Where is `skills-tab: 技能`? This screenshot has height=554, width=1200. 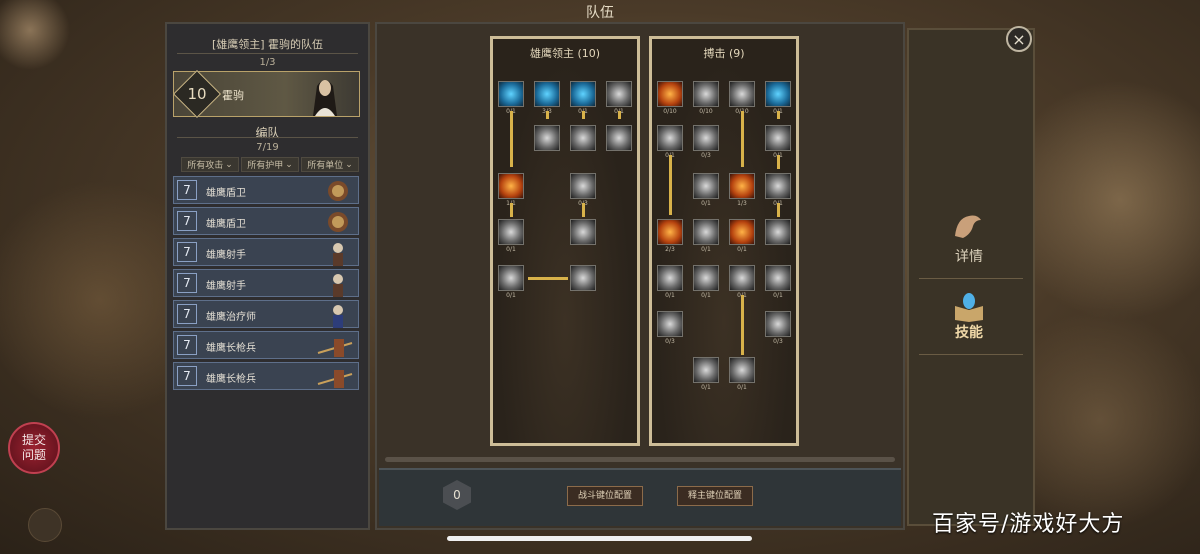 skills-tab: 技能 is located at coordinates (969, 332).